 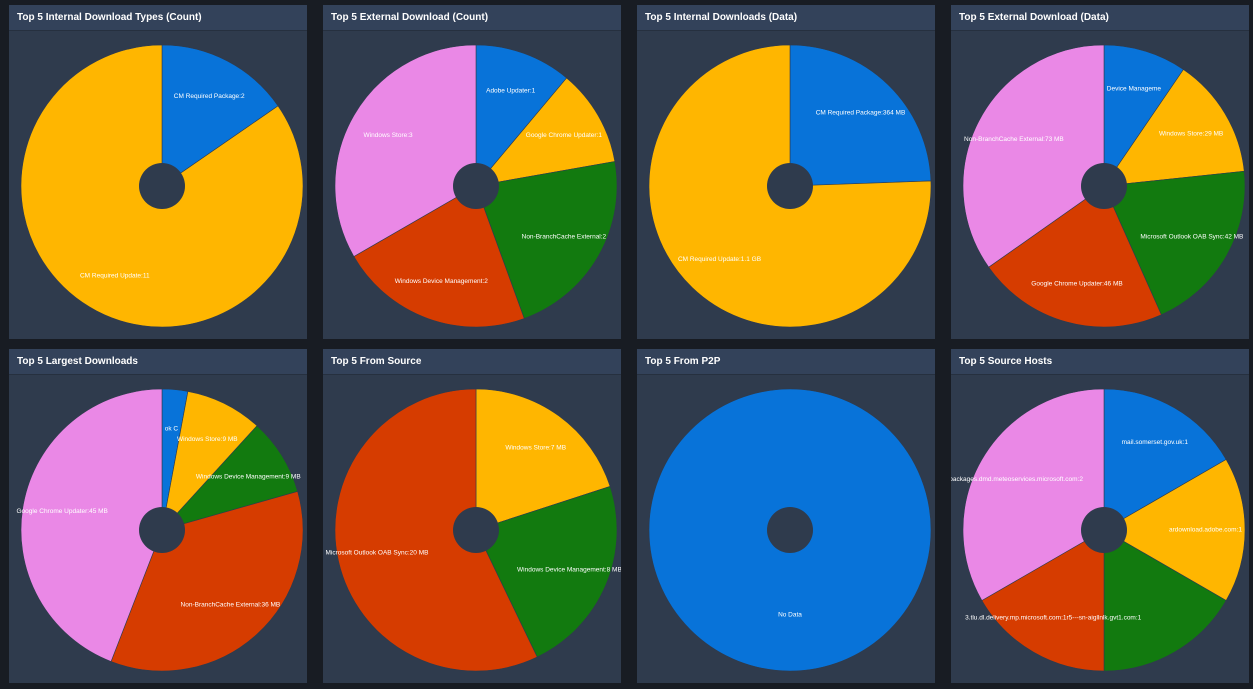 I want to click on pie-slice-label: Non-BranchCache External:2, so click(x=564, y=237).